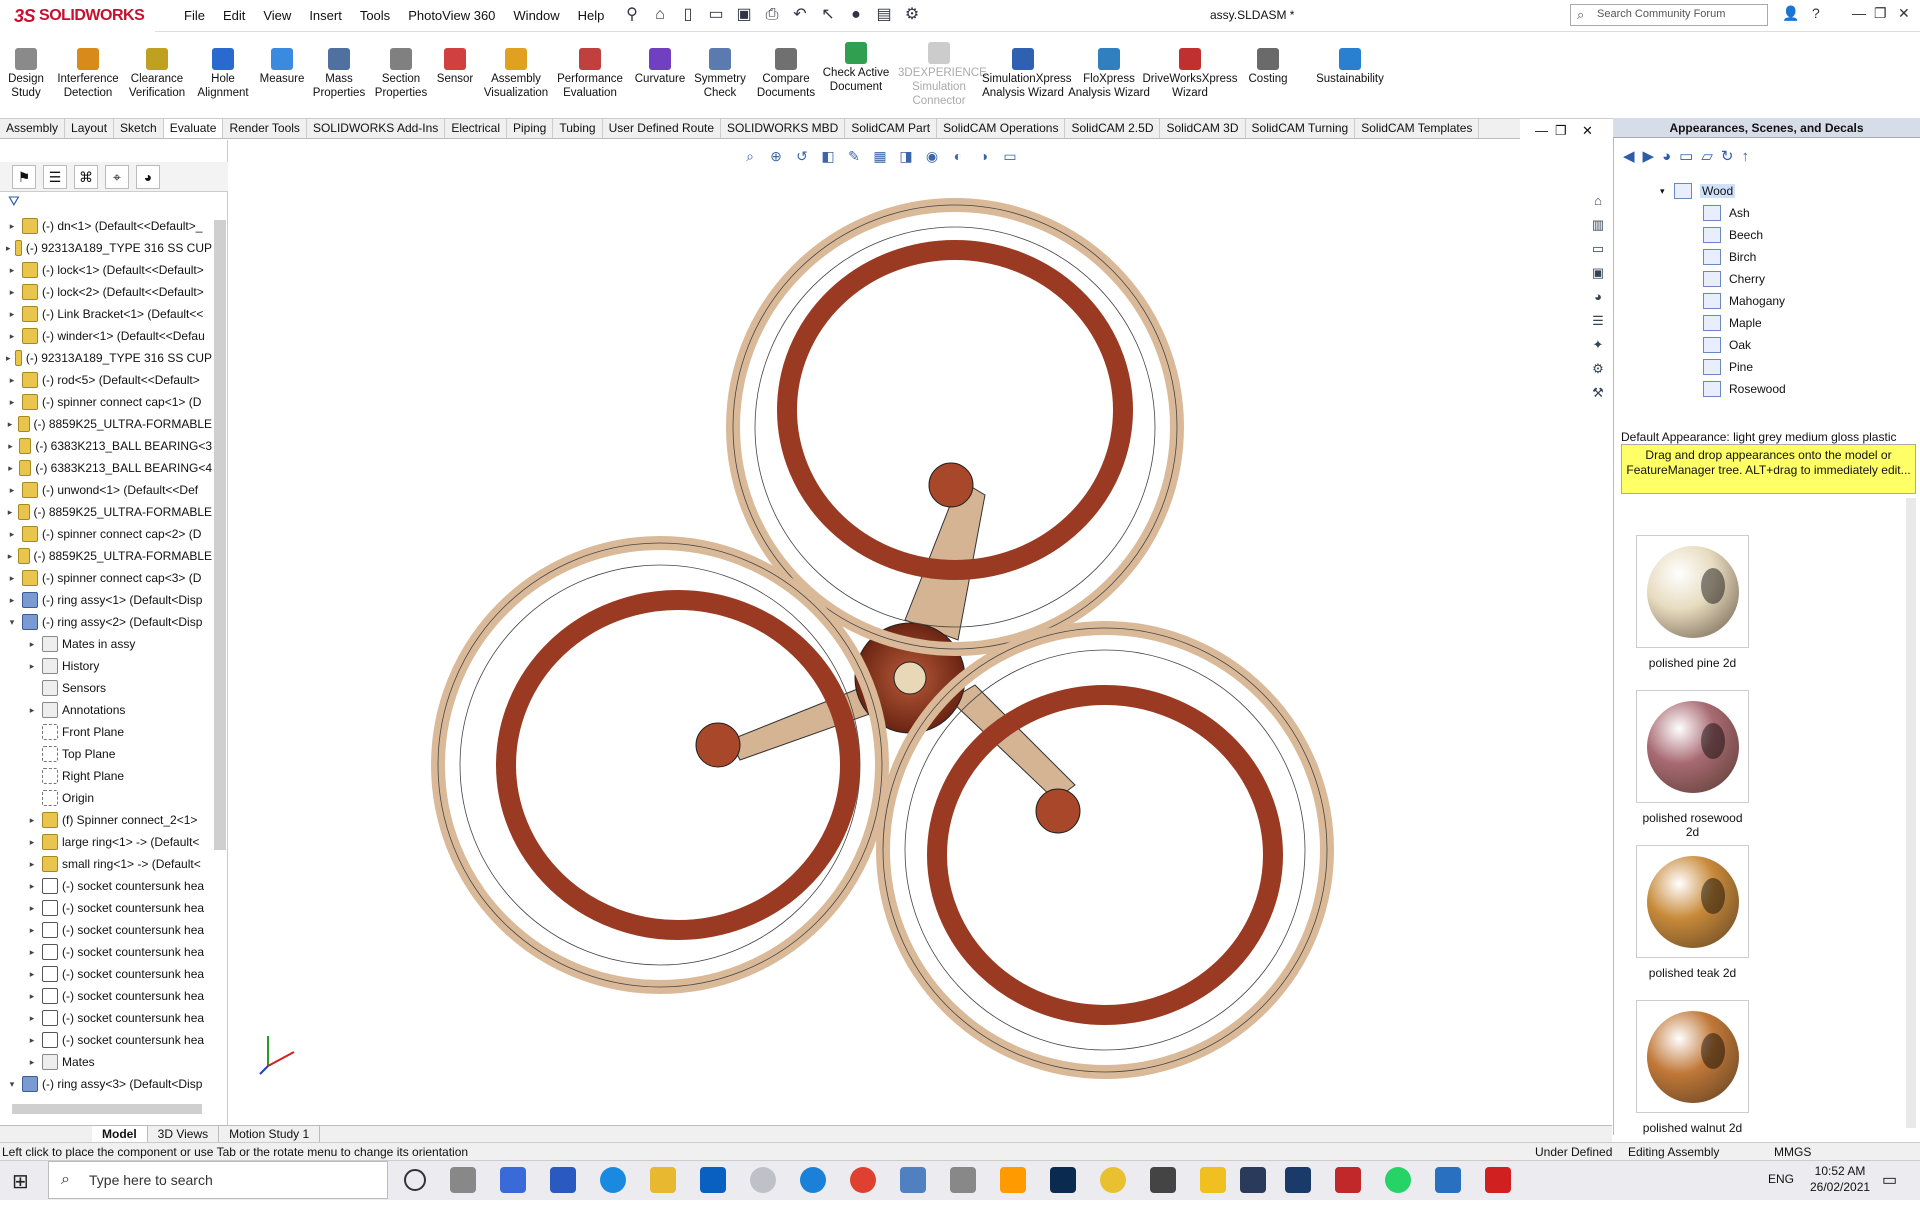 Image resolution: width=1920 pixels, height=1225 pixels. I want to click on filter-icon: ⛛, so click(14, 201).